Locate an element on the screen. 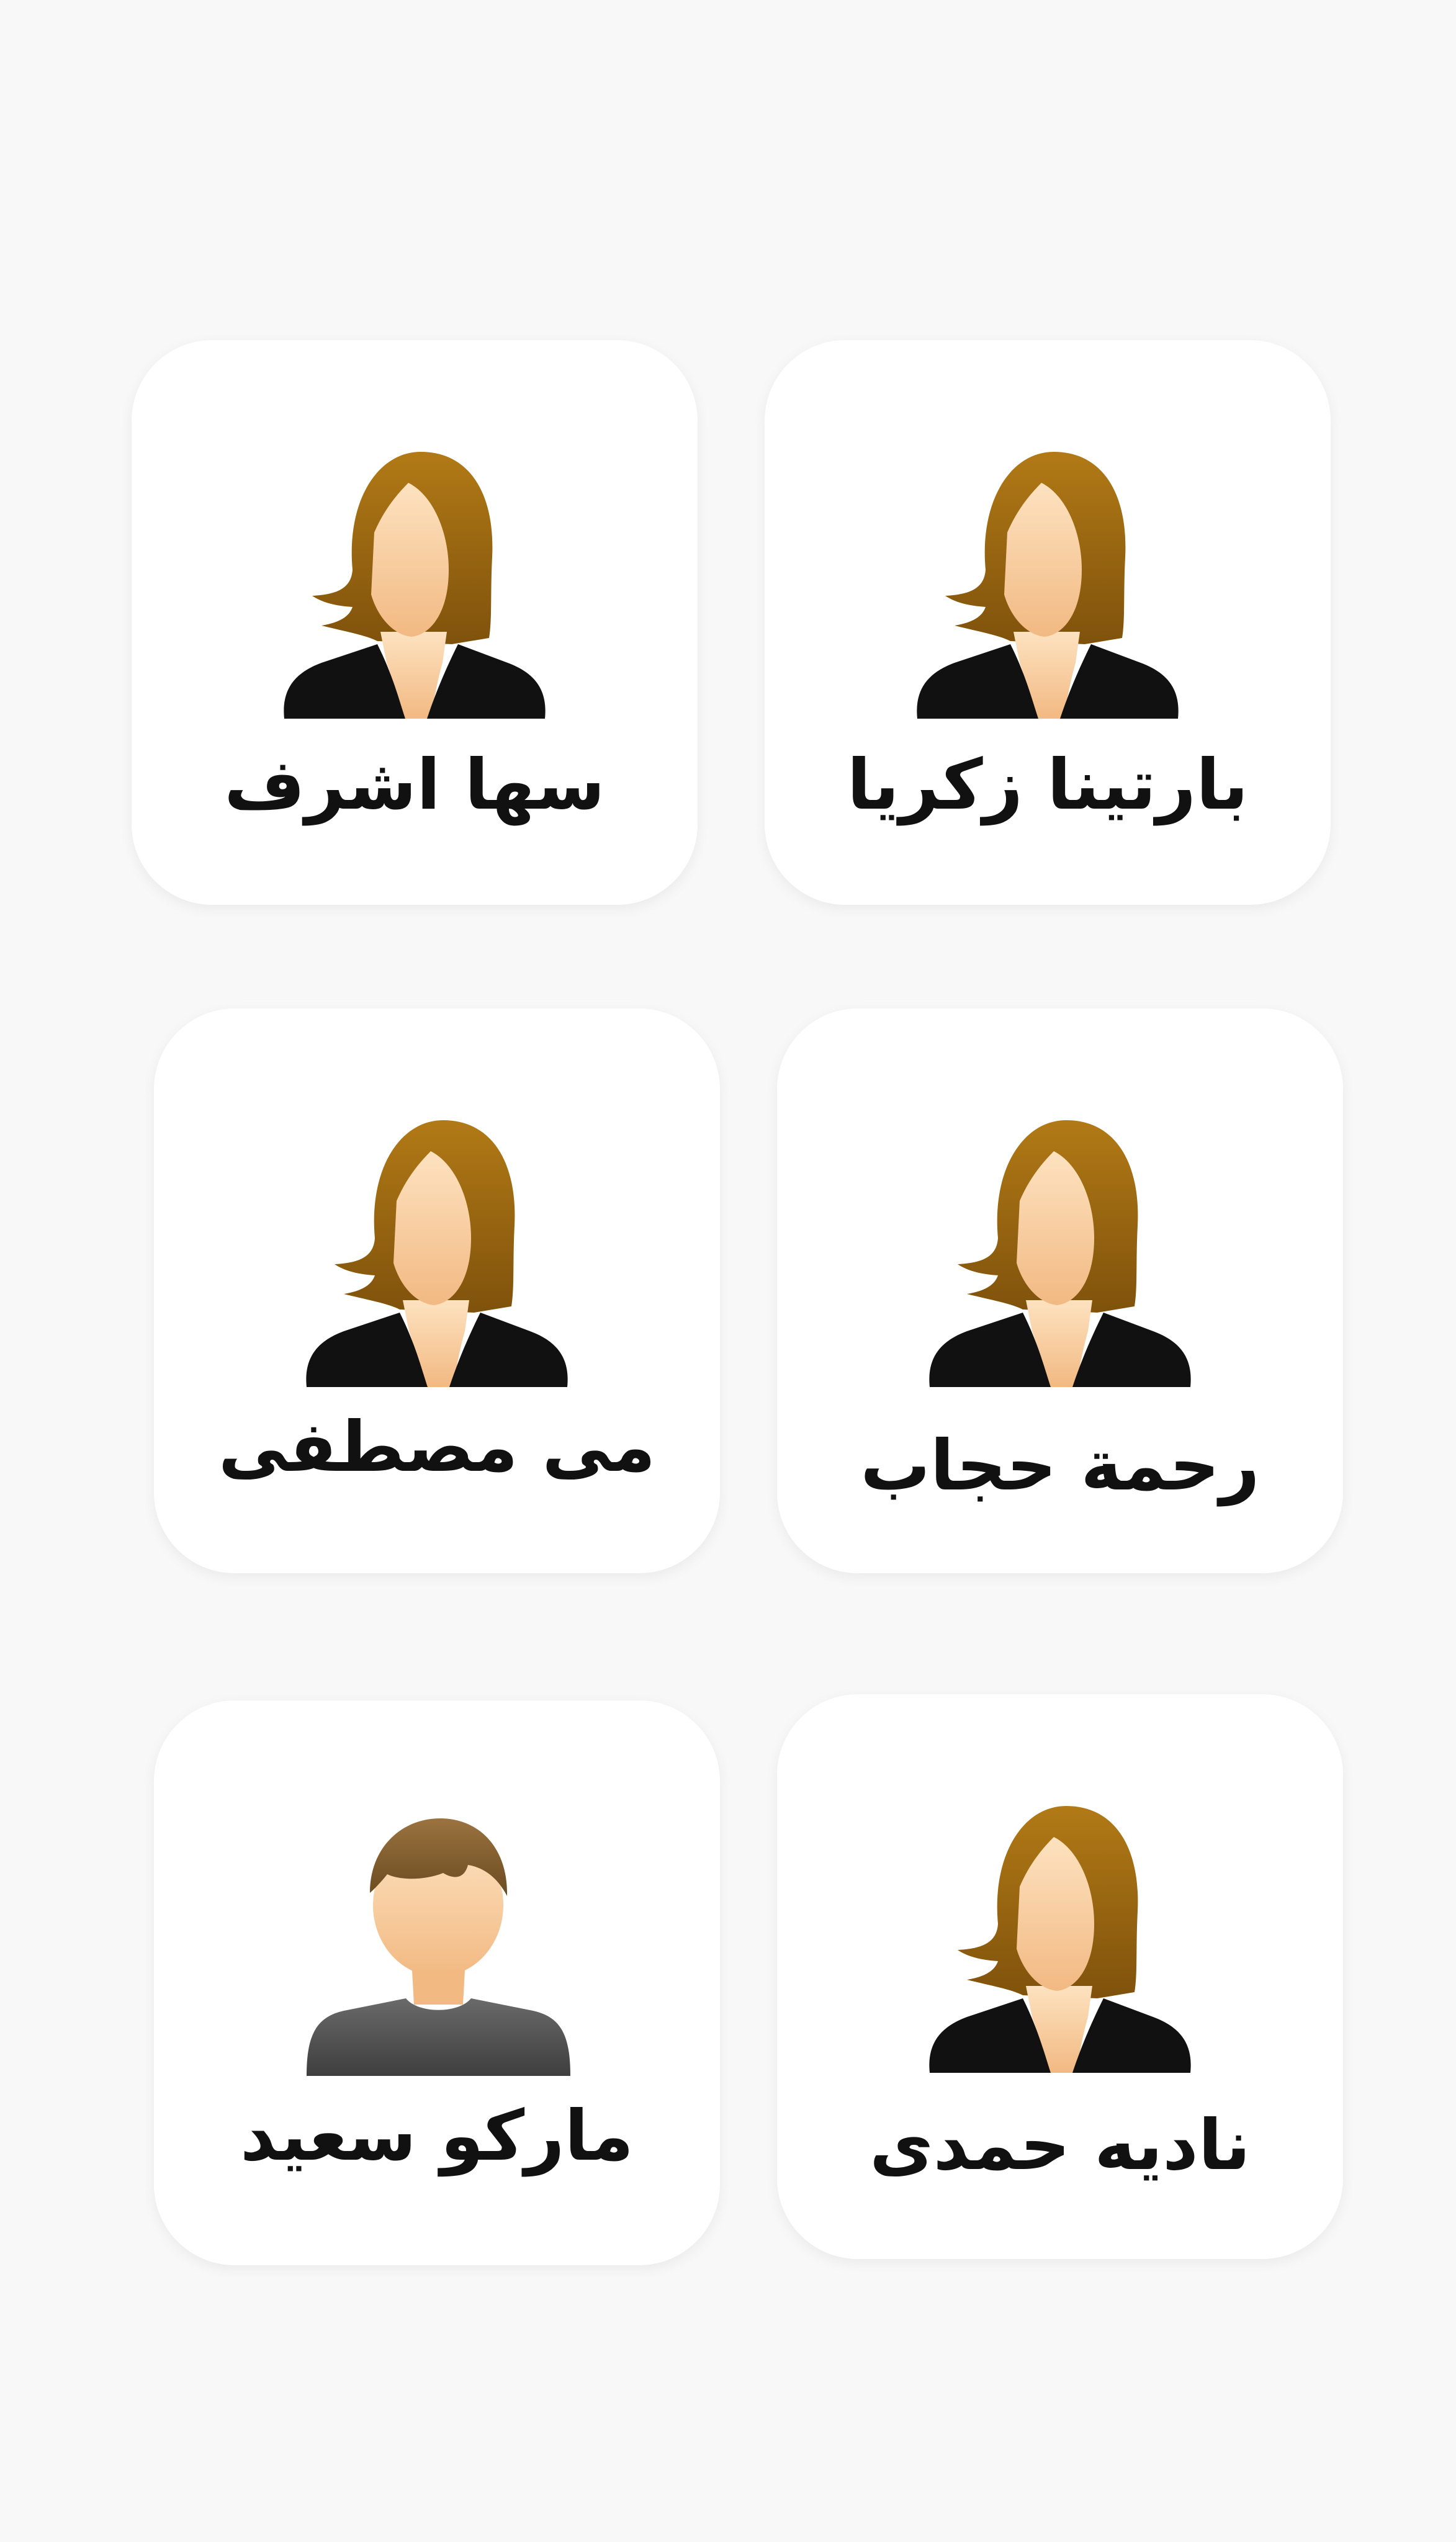 The width and height of the screenshot is (1456, 2542). contact-card-2: سها اشرف is located at coordinates (415, 622).